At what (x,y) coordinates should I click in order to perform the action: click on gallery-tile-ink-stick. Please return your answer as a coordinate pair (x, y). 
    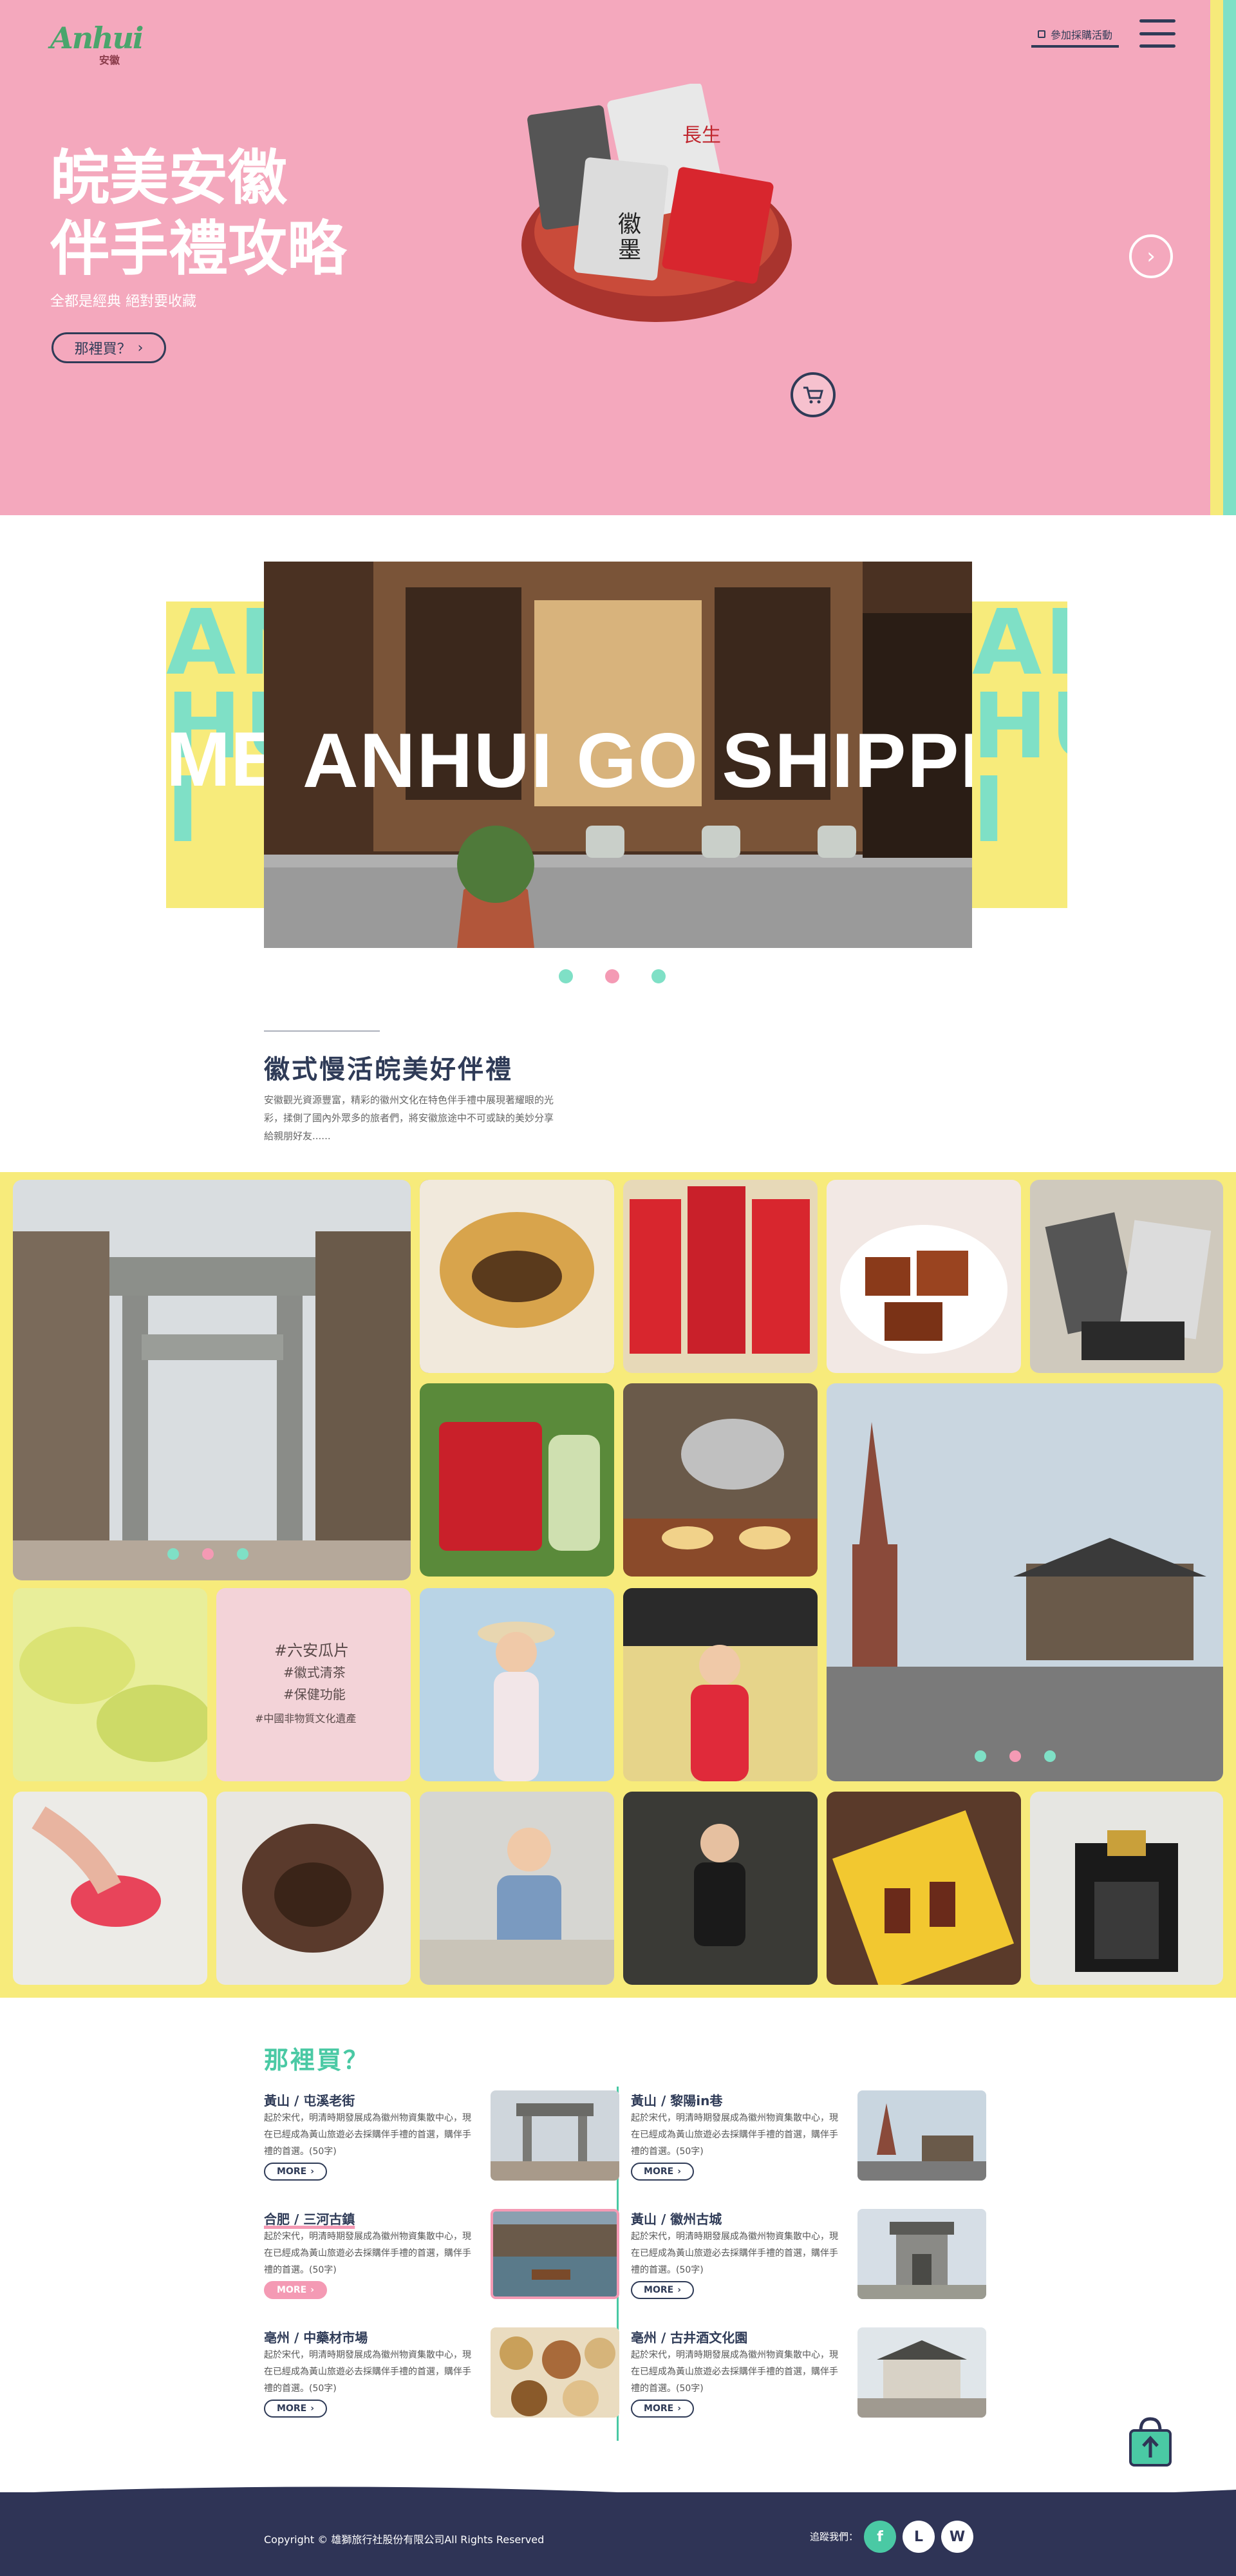
    Looking at the image, I should click on (1127, 1276).